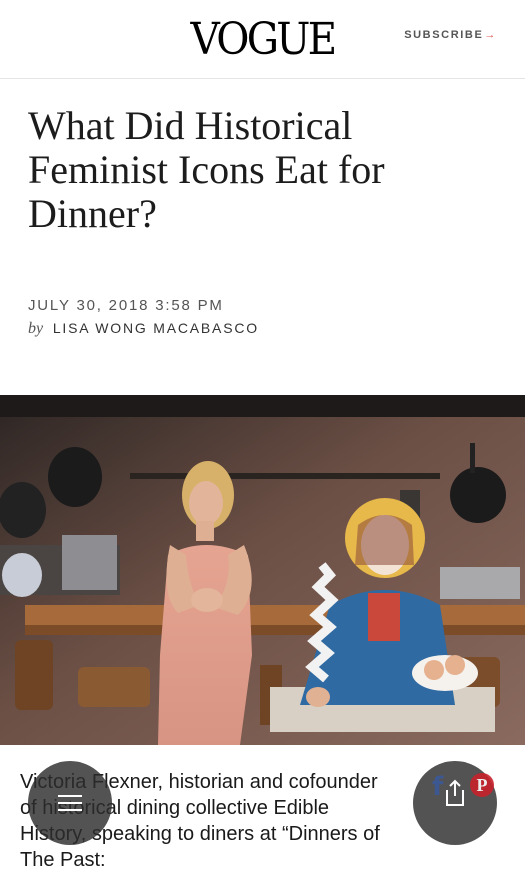 This screenshot has height=873, width=525. I want to click on byline: by LISA WONG MACABASCO, so click(143, 329).